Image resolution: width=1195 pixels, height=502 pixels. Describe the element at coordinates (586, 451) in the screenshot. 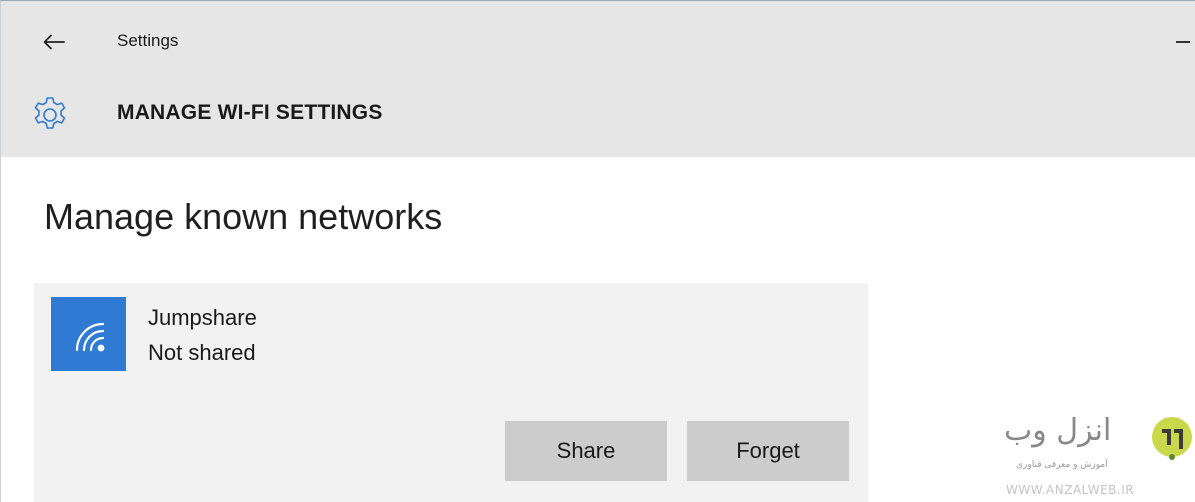

I see `share-button: Share` at that location.